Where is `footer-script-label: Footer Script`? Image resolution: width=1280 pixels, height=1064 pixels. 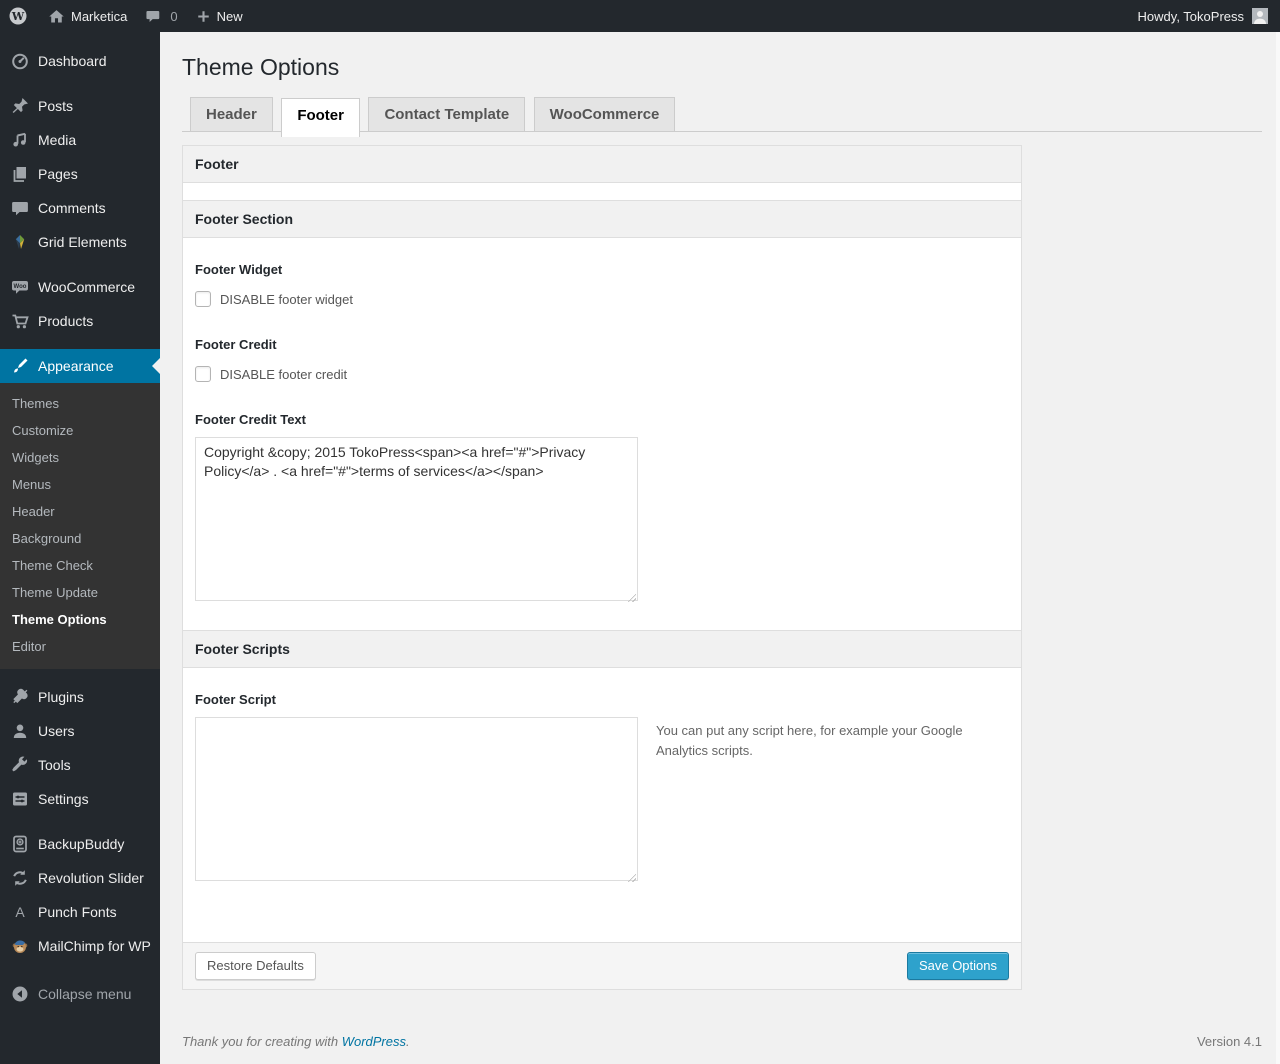
footer-script-label: Footer Script is located at coordinates (235, 699).